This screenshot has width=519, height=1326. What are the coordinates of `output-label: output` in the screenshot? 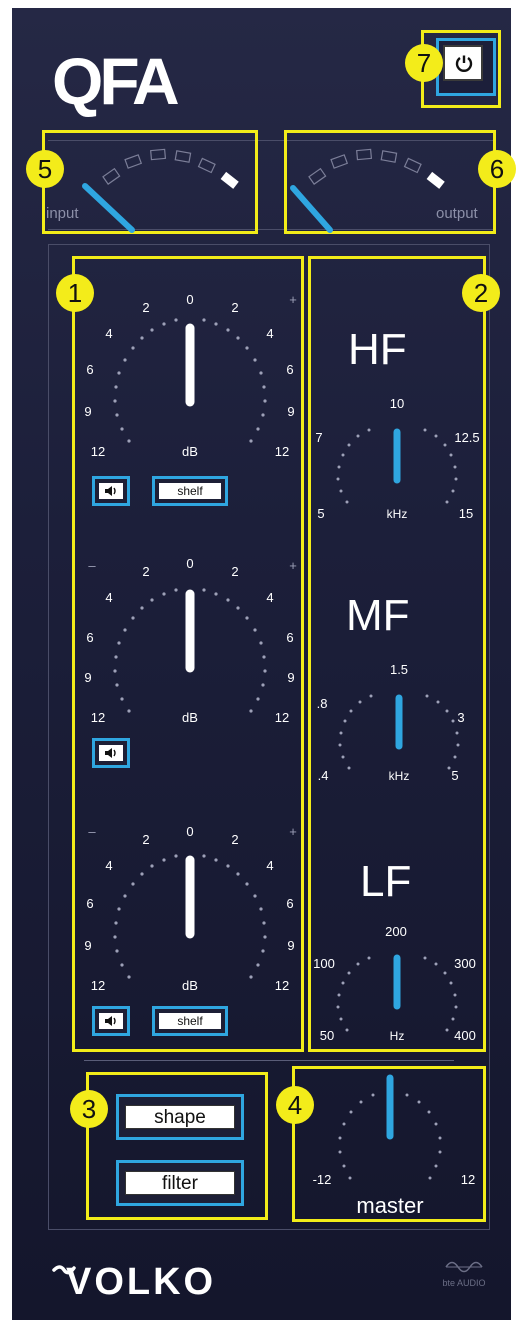 It's located at (457, 213).